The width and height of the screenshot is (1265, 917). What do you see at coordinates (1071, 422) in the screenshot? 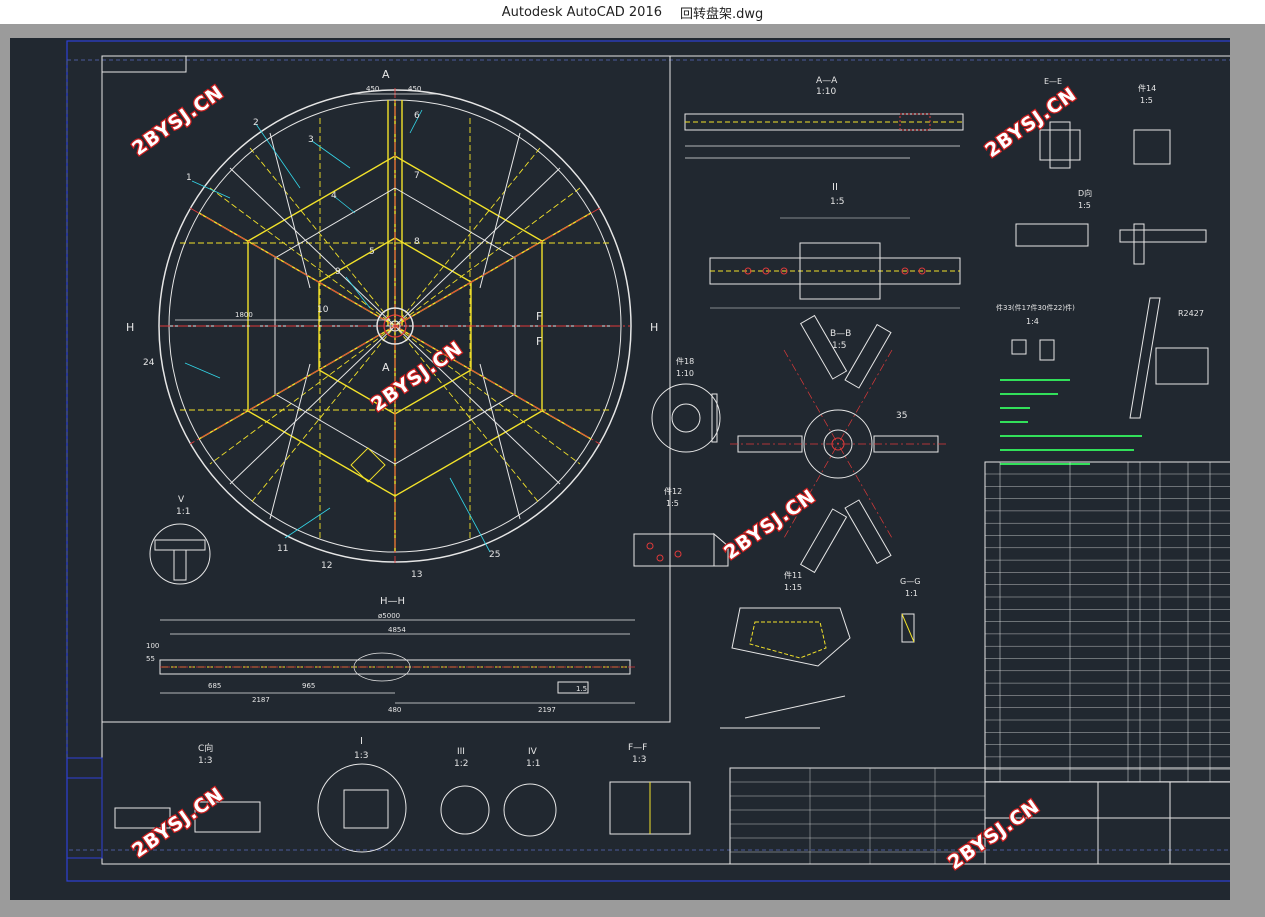
I see `technical-notes` at bounding box center [1071, 422].